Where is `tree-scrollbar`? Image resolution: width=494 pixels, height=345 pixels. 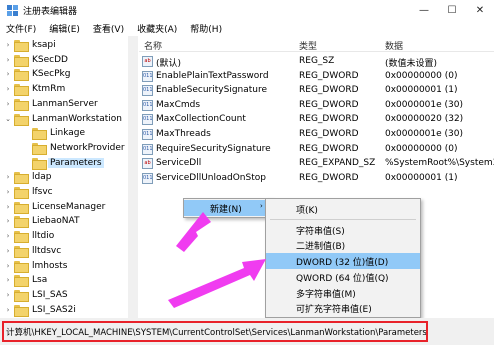 tree-scrollbar is located at coordinates (133, 177).